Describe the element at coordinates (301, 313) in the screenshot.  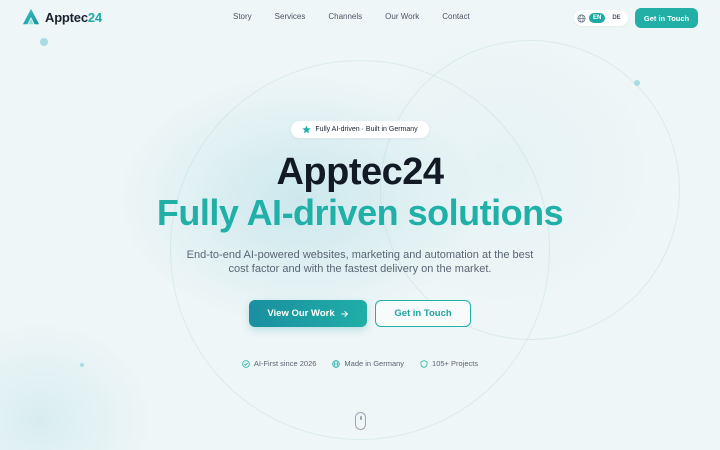
I see `view-our-work-label: View Our Work` at that location.